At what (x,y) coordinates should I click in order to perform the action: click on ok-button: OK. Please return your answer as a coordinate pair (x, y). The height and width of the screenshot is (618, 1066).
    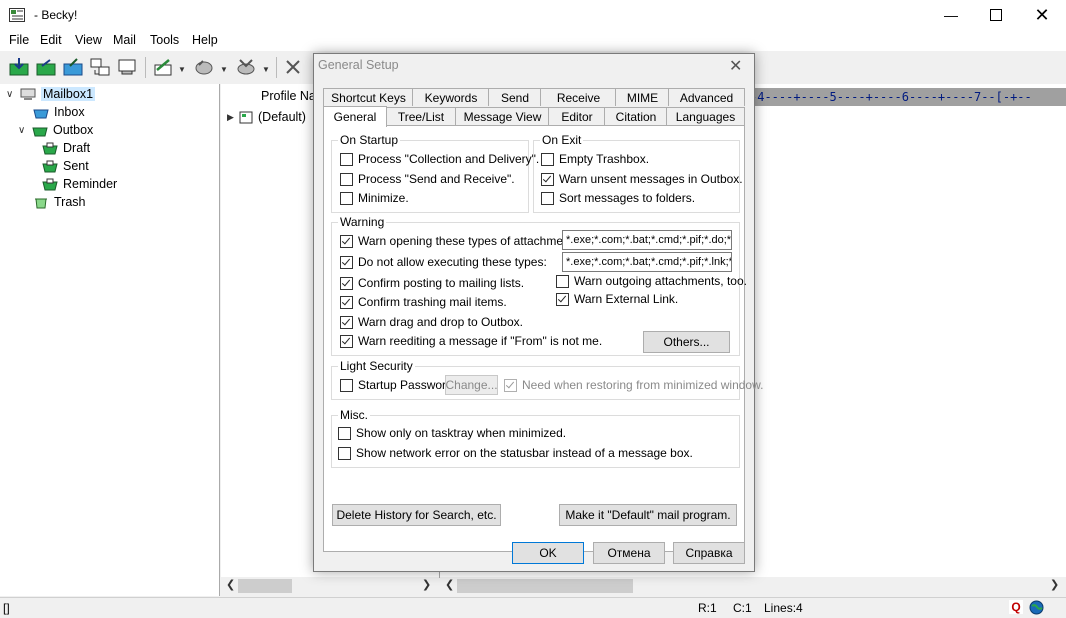
    Looking at the image, I should click on (548, 553).